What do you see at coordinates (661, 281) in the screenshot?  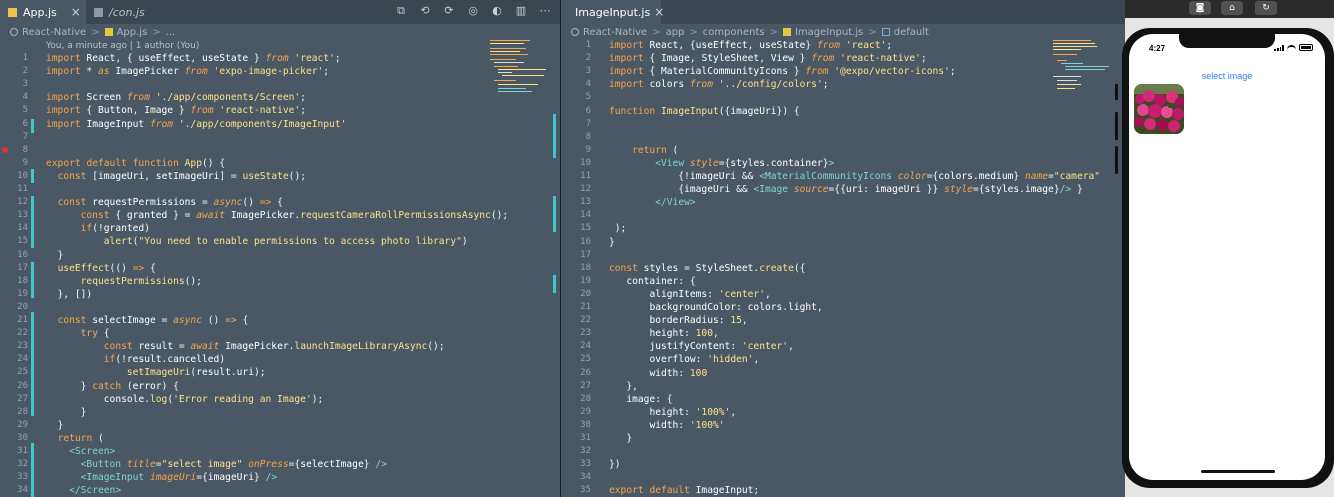 I see `code-line: container: {` at bounding box center [661, 281].